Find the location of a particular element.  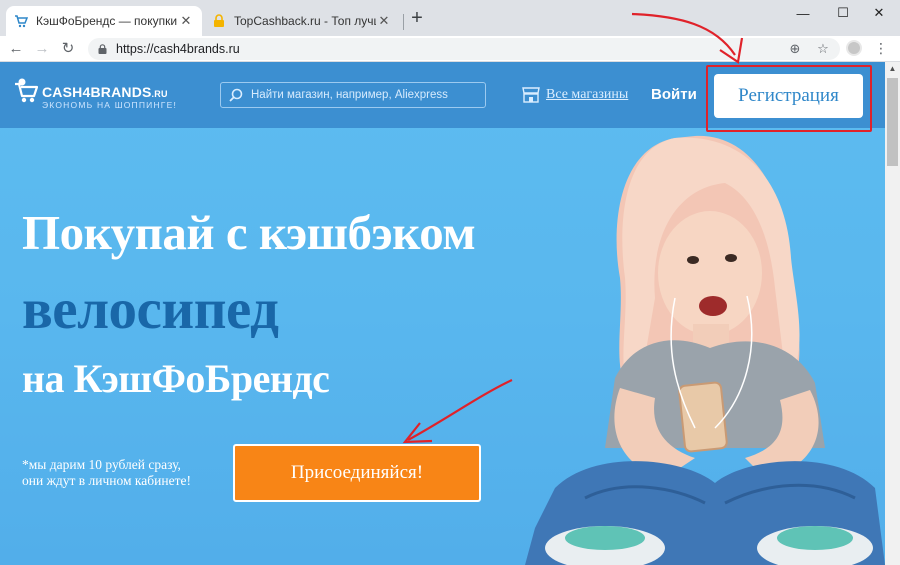

tab-topcashback: TopCashback.ru - Топ лучших кэ ✕ is located at coordinates (302, 21).